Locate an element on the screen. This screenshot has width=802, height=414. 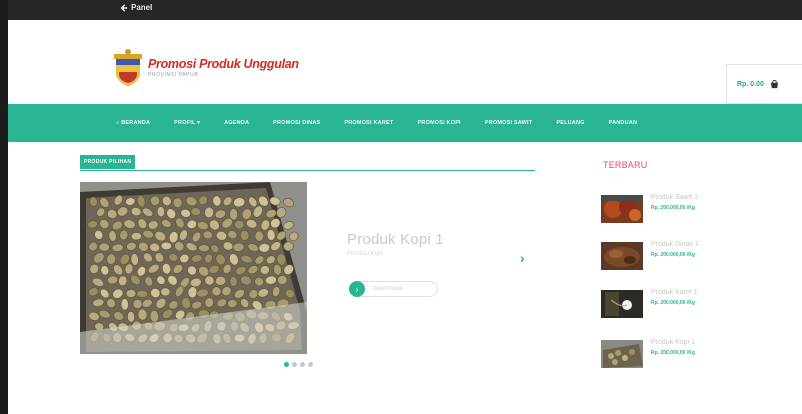
nav-item-profil: PROFIL ▾ is located at coordinates (187, 123).